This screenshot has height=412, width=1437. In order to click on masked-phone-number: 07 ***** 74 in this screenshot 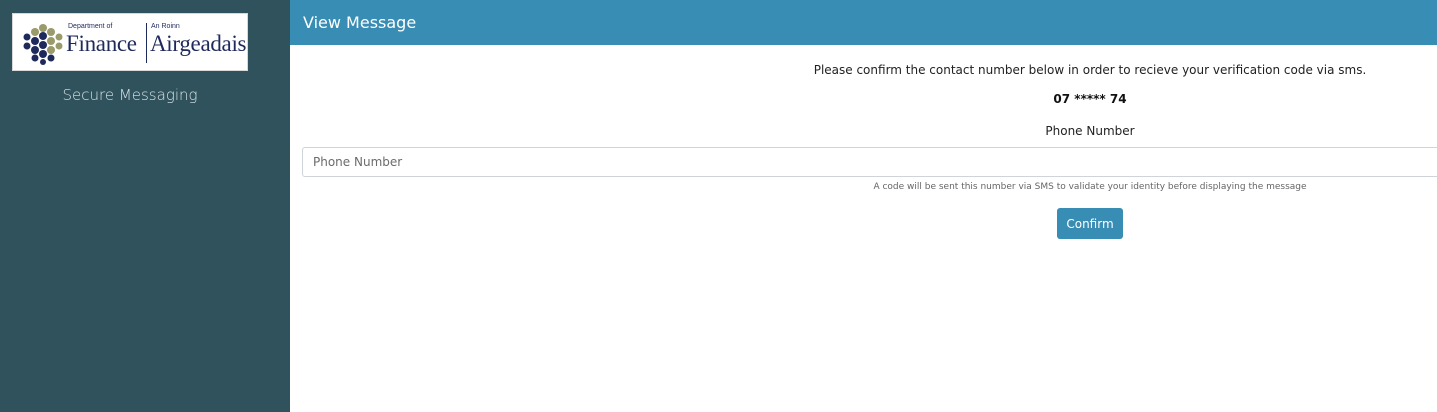, I will do `click(1090, 99)`.